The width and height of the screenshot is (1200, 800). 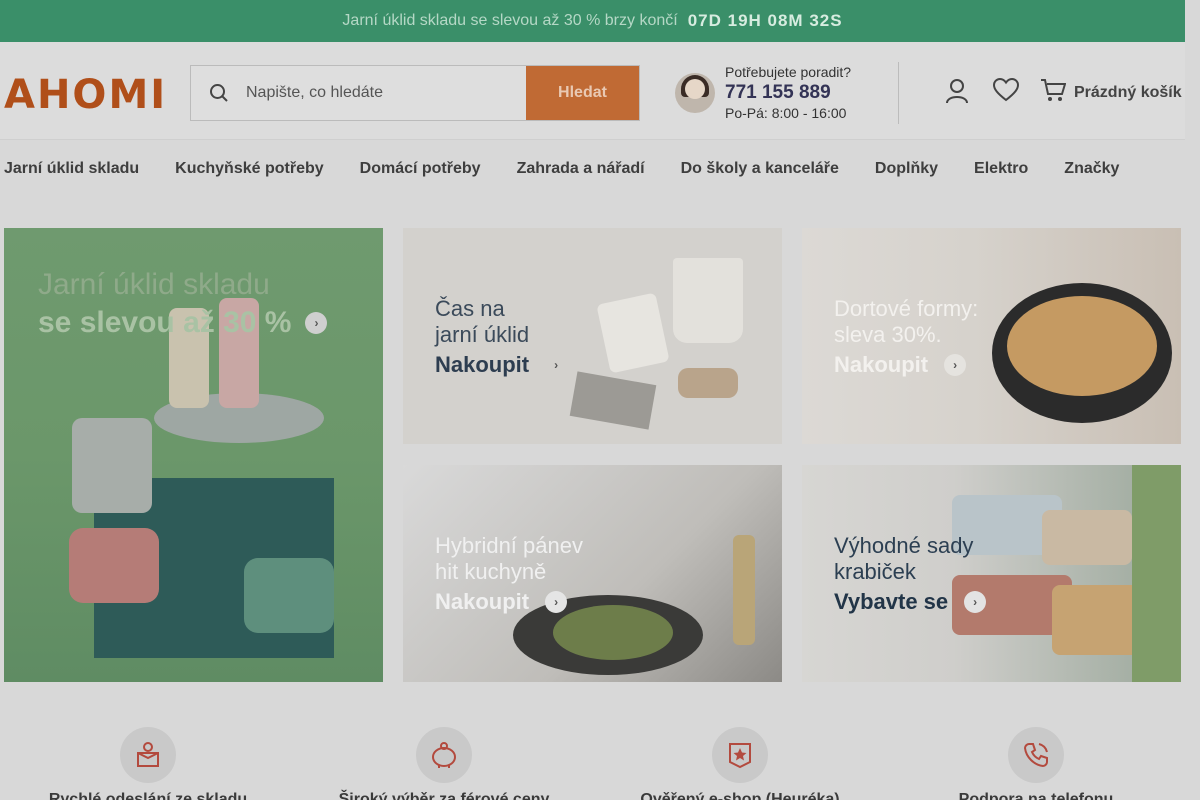 What do you see at coordinates (444, 795) in the screenshot?
I see `feature-label: Široký výběr za férové ceny` at bounding box center [444, 795].